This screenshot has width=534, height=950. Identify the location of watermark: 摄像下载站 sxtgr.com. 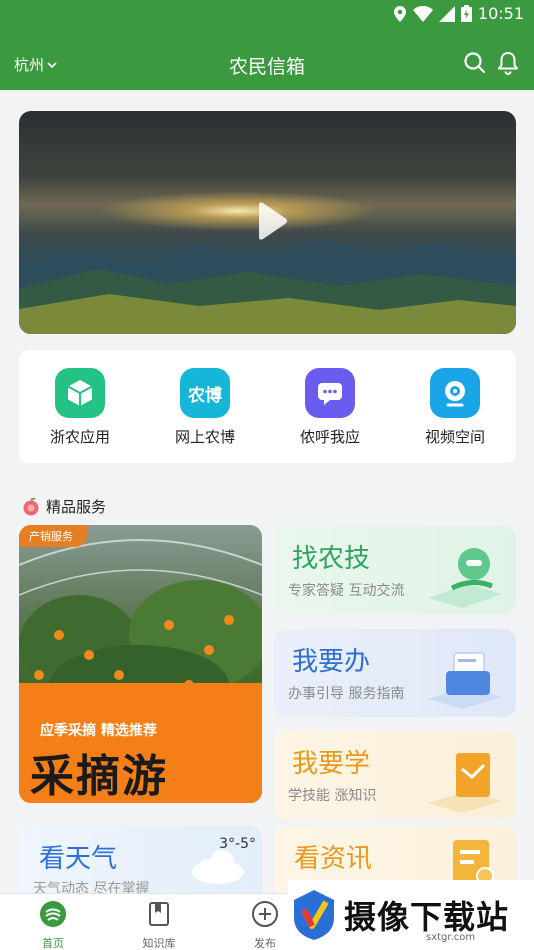
(411, 915).